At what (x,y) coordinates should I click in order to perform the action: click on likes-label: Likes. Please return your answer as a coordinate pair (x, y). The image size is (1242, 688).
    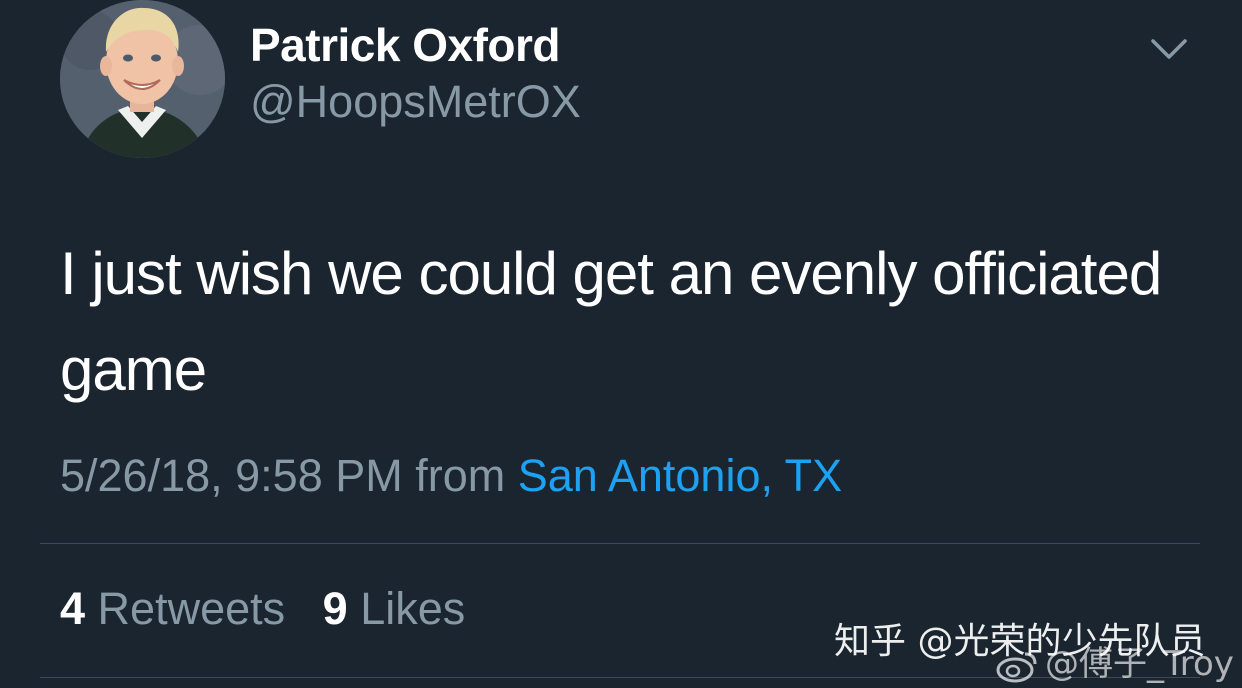
    Looking at the image, I should click on (413, 608).